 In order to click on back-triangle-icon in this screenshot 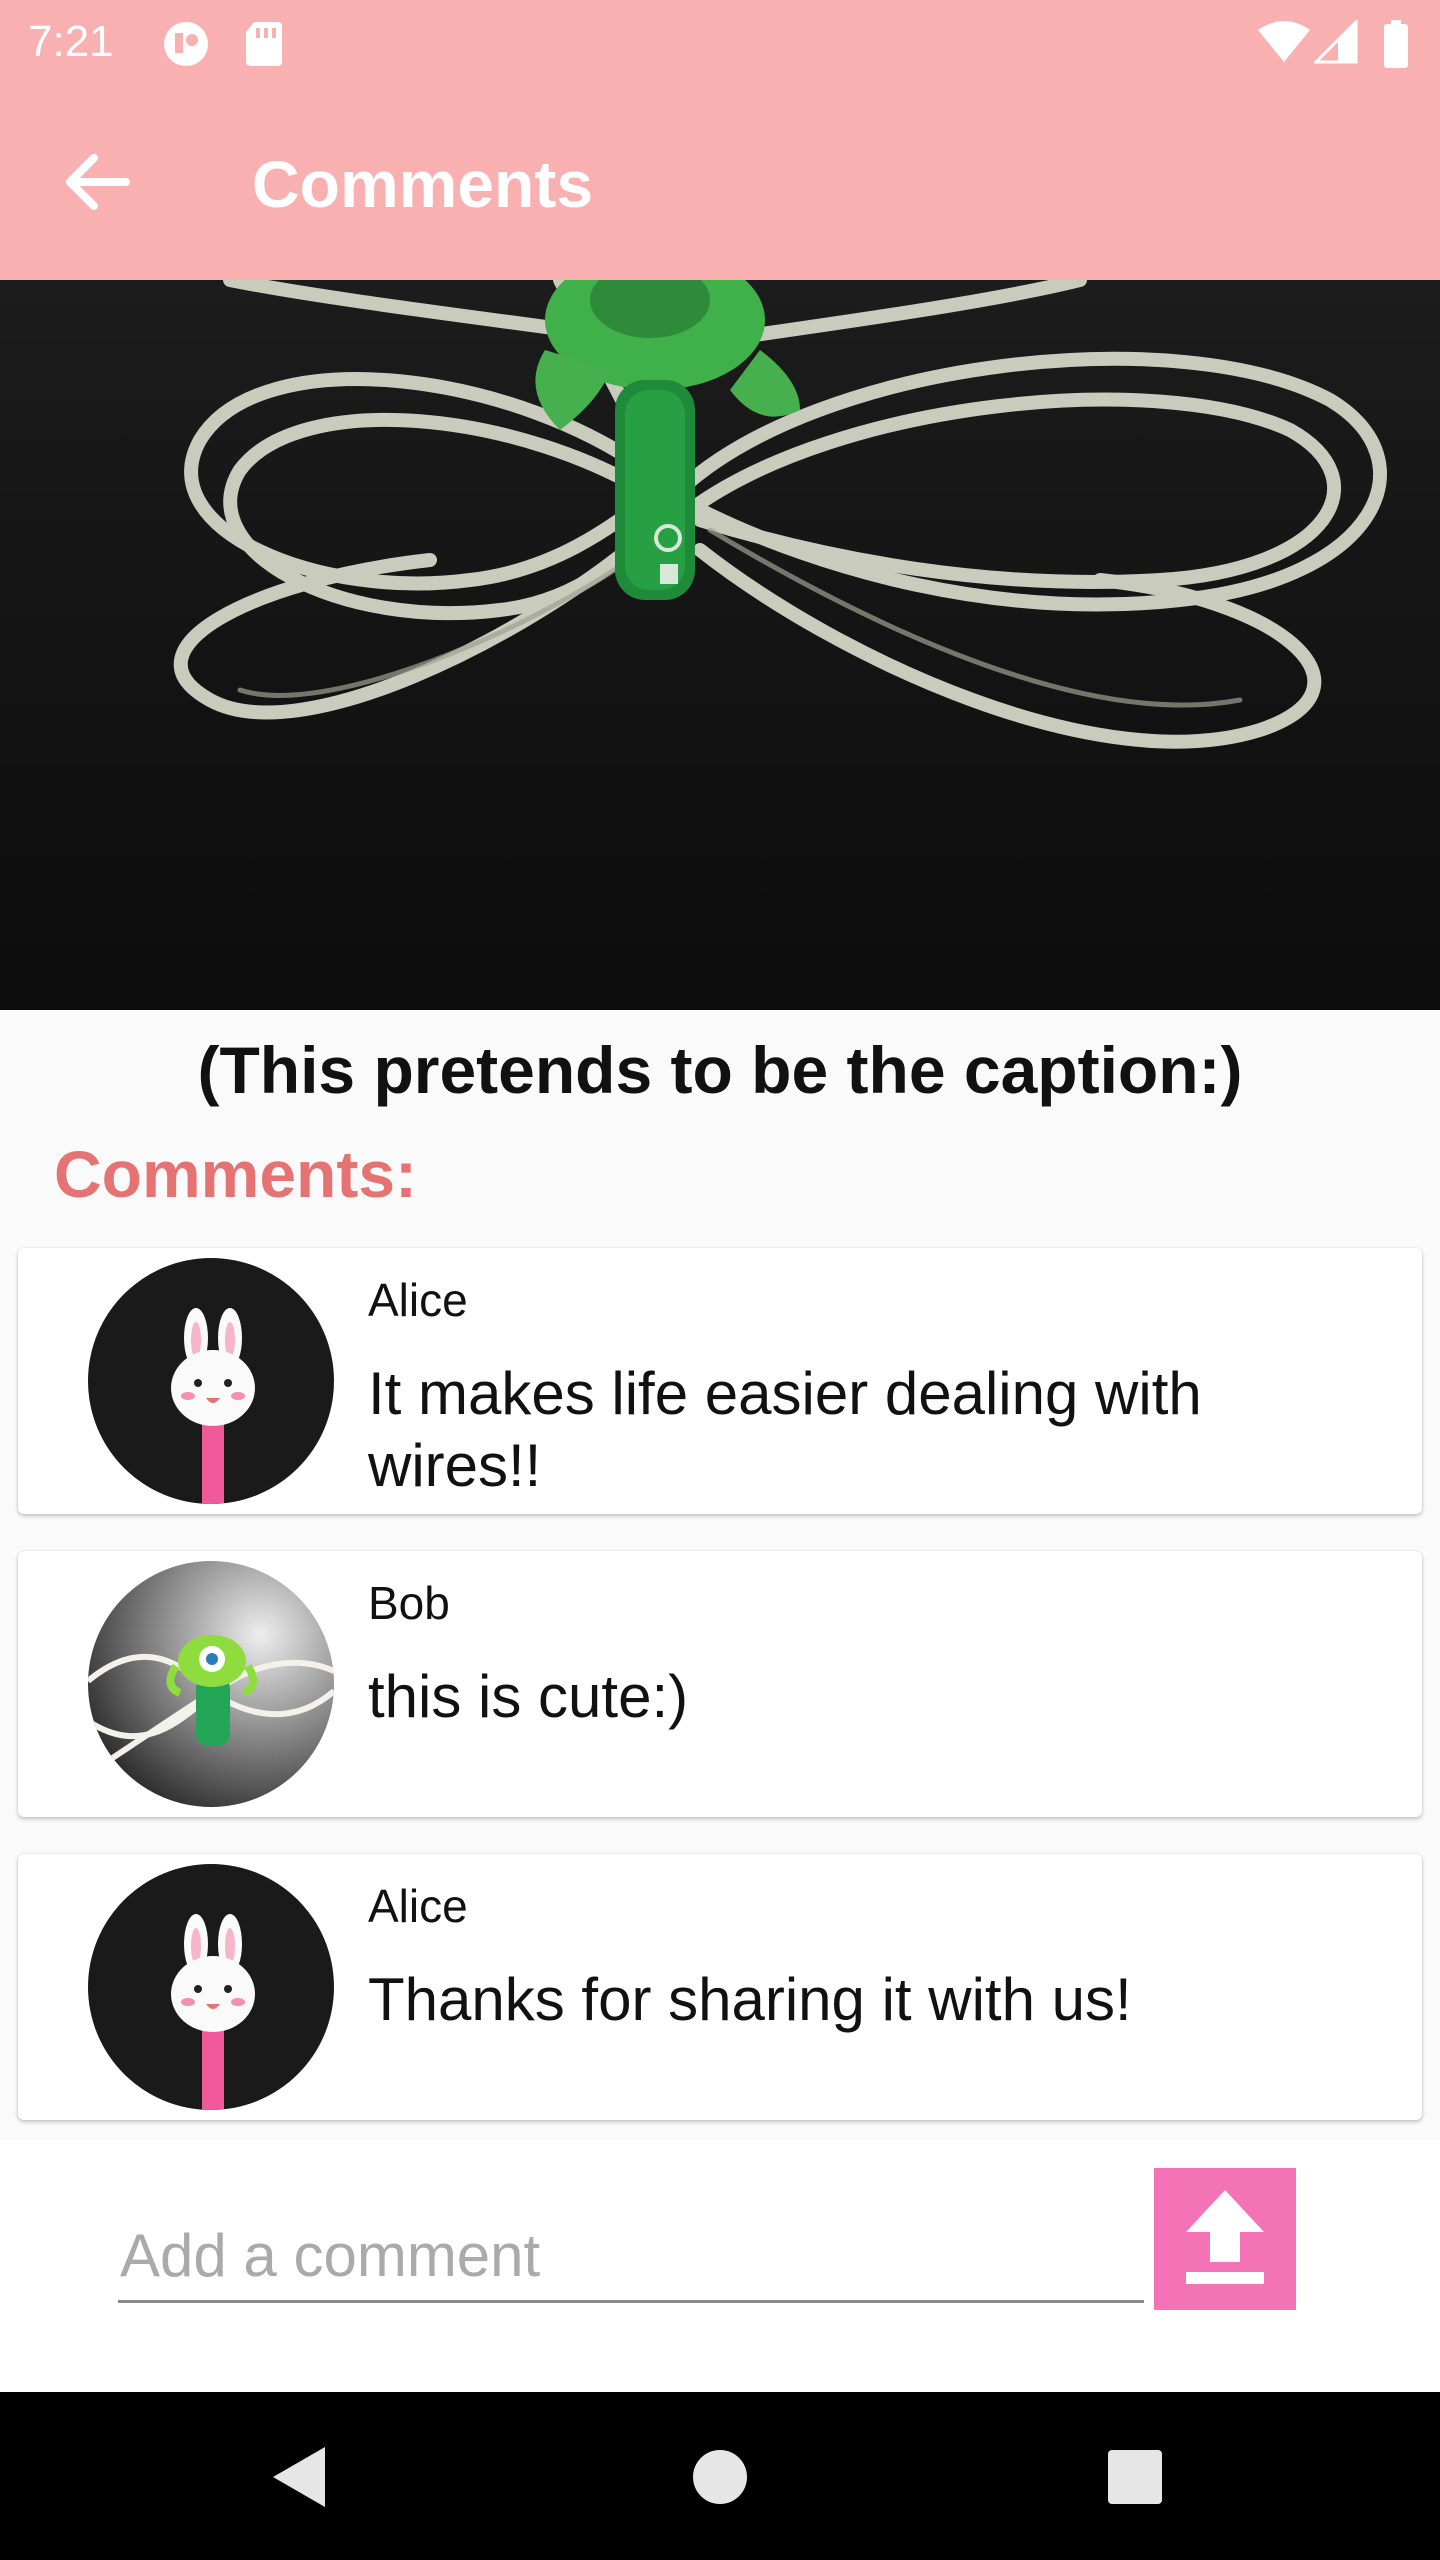, I will do `click(300, 2477)`.